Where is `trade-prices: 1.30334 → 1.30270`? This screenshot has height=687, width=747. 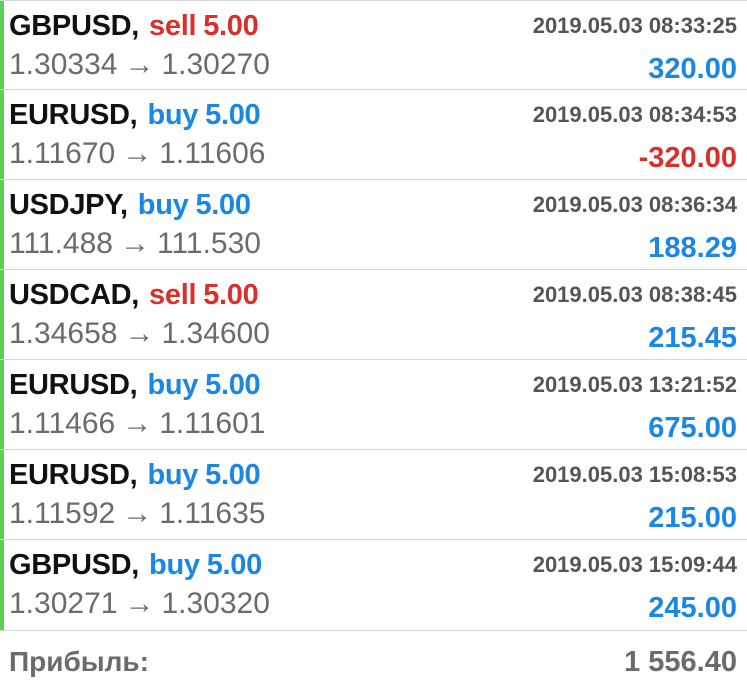 trade-prices: 1.30334 → 1.30270 is located at coordinates (139, 65).